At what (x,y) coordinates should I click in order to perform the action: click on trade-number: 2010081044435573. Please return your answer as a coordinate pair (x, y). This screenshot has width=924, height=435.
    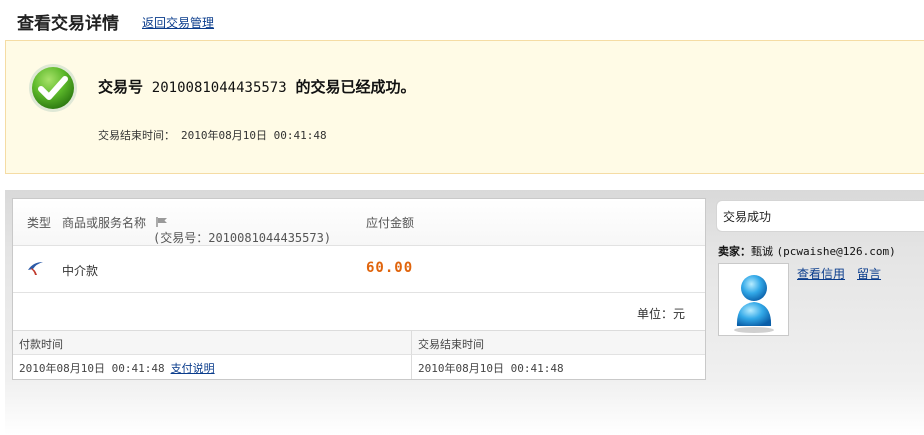
    Looking at the image, I should click on (219, 88).